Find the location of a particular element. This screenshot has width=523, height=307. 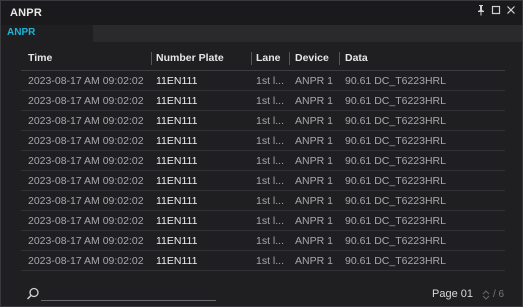

search-input is located at coordinates (128, 300).